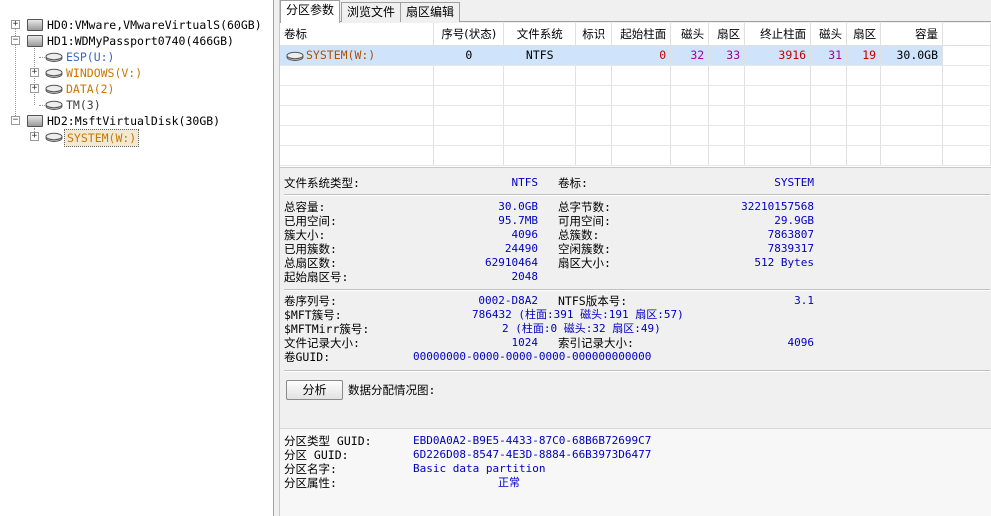  Describe the element at coordinates (641, 55) in the screenshot. I see `cell-start-cyl: 0` at that location.